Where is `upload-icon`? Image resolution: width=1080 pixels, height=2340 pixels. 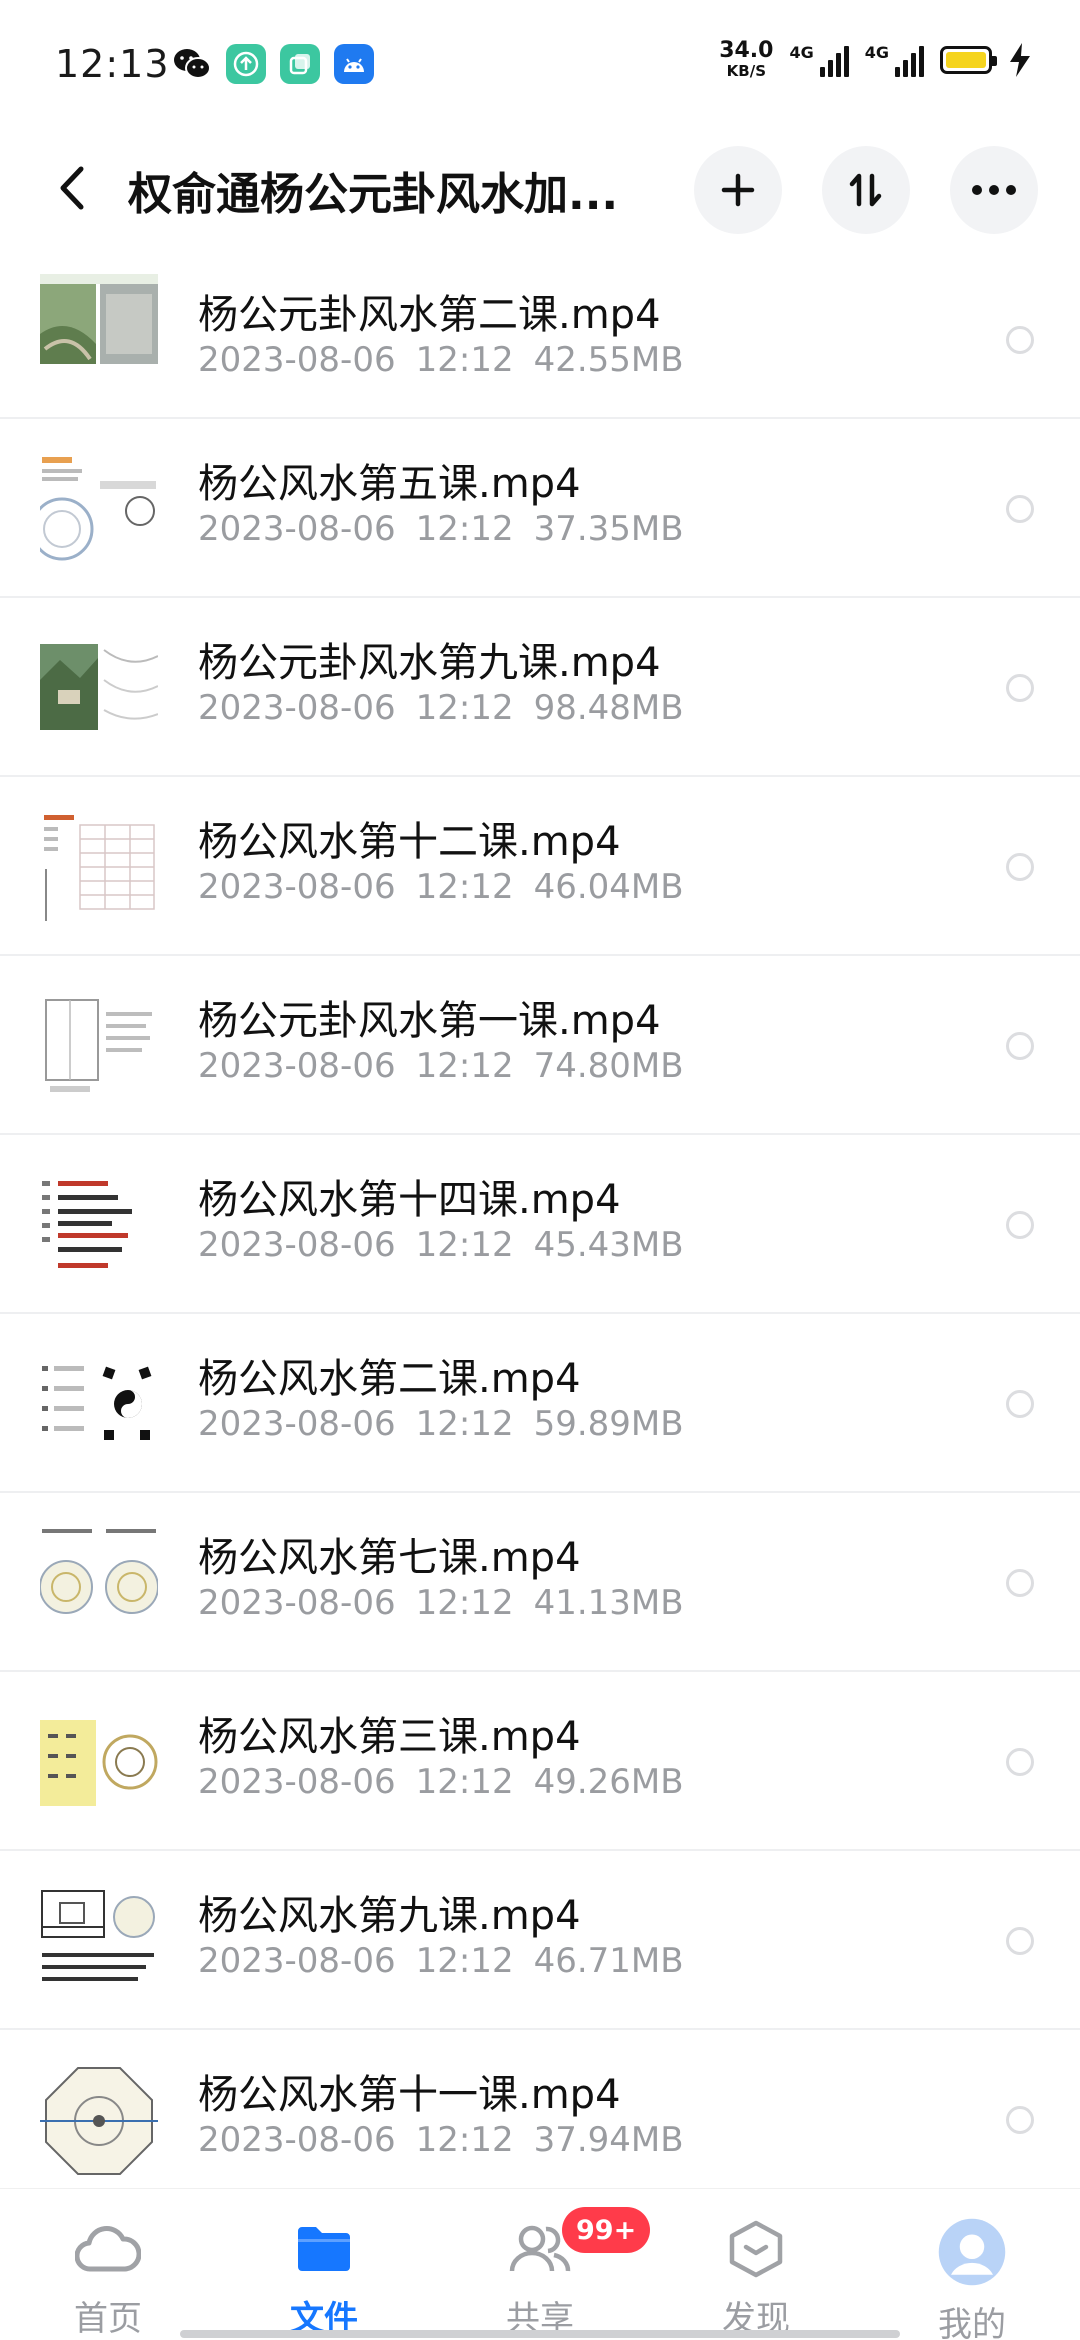
upload-icon is located at coordinates (246, 64).